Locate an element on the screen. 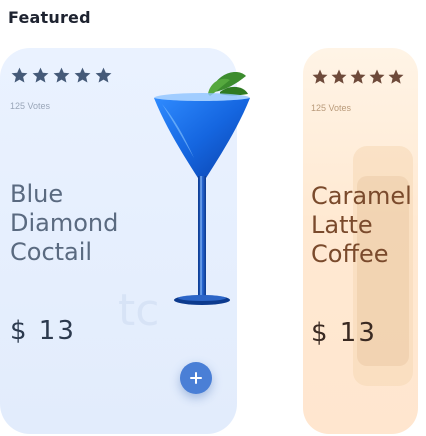 This screenshot has width=426, height=436. product-name: Caramel Latte Coffee is located at coordinates (361, 225).